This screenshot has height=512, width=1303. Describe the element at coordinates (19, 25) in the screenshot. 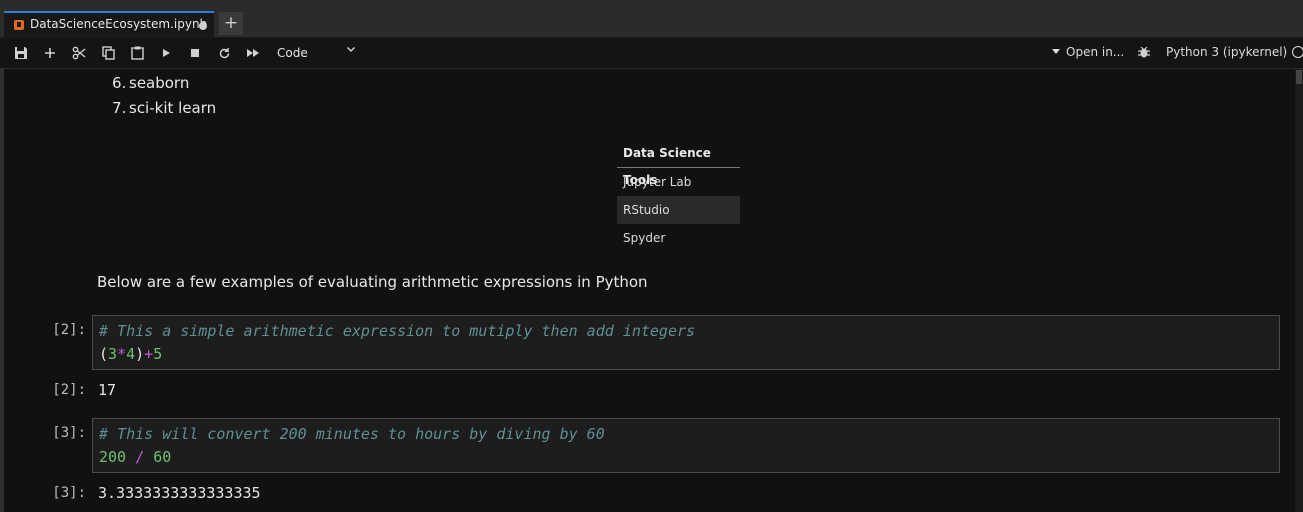

I see `notebook-icon` at that location.